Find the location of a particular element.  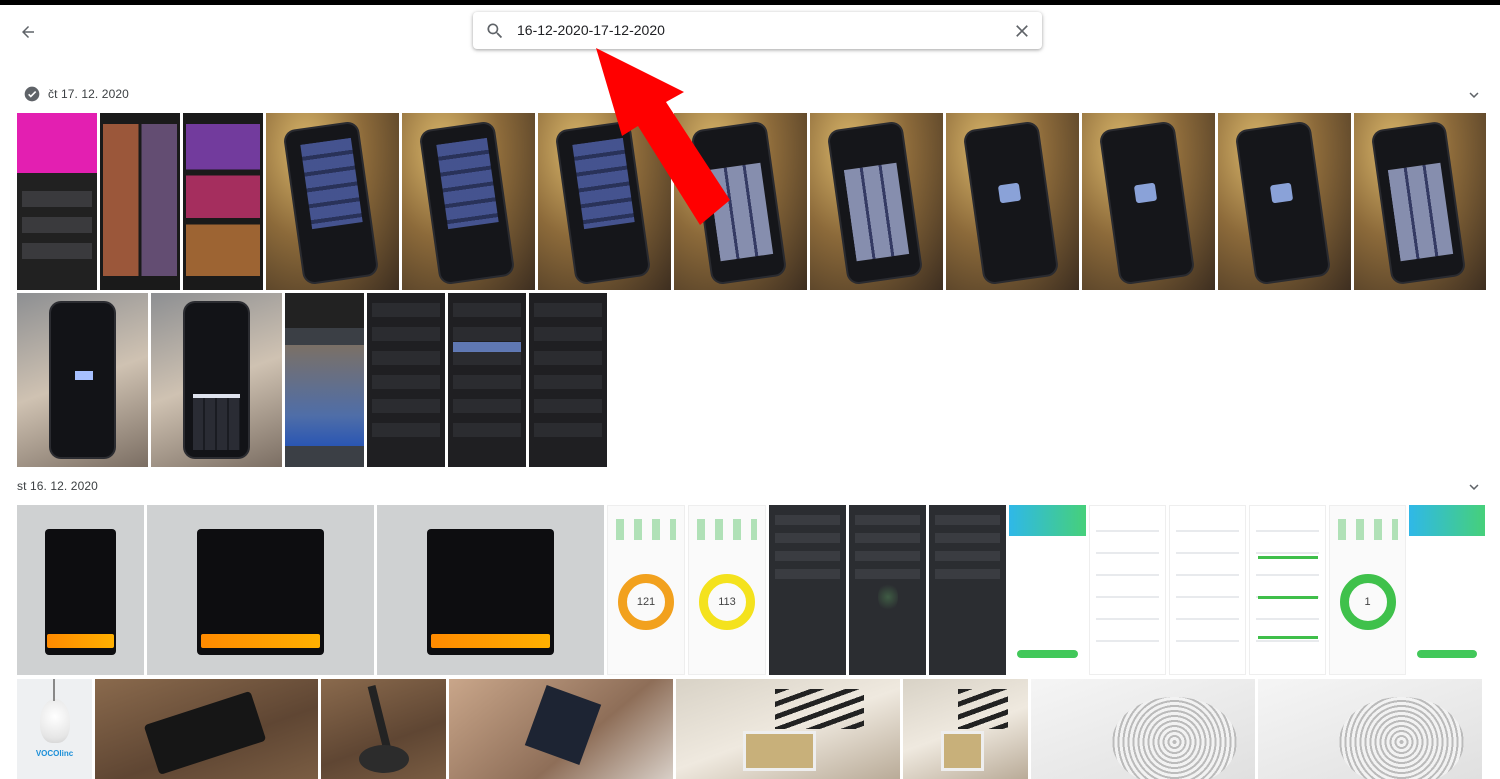

search-bar is located at coordinates (757, 30).